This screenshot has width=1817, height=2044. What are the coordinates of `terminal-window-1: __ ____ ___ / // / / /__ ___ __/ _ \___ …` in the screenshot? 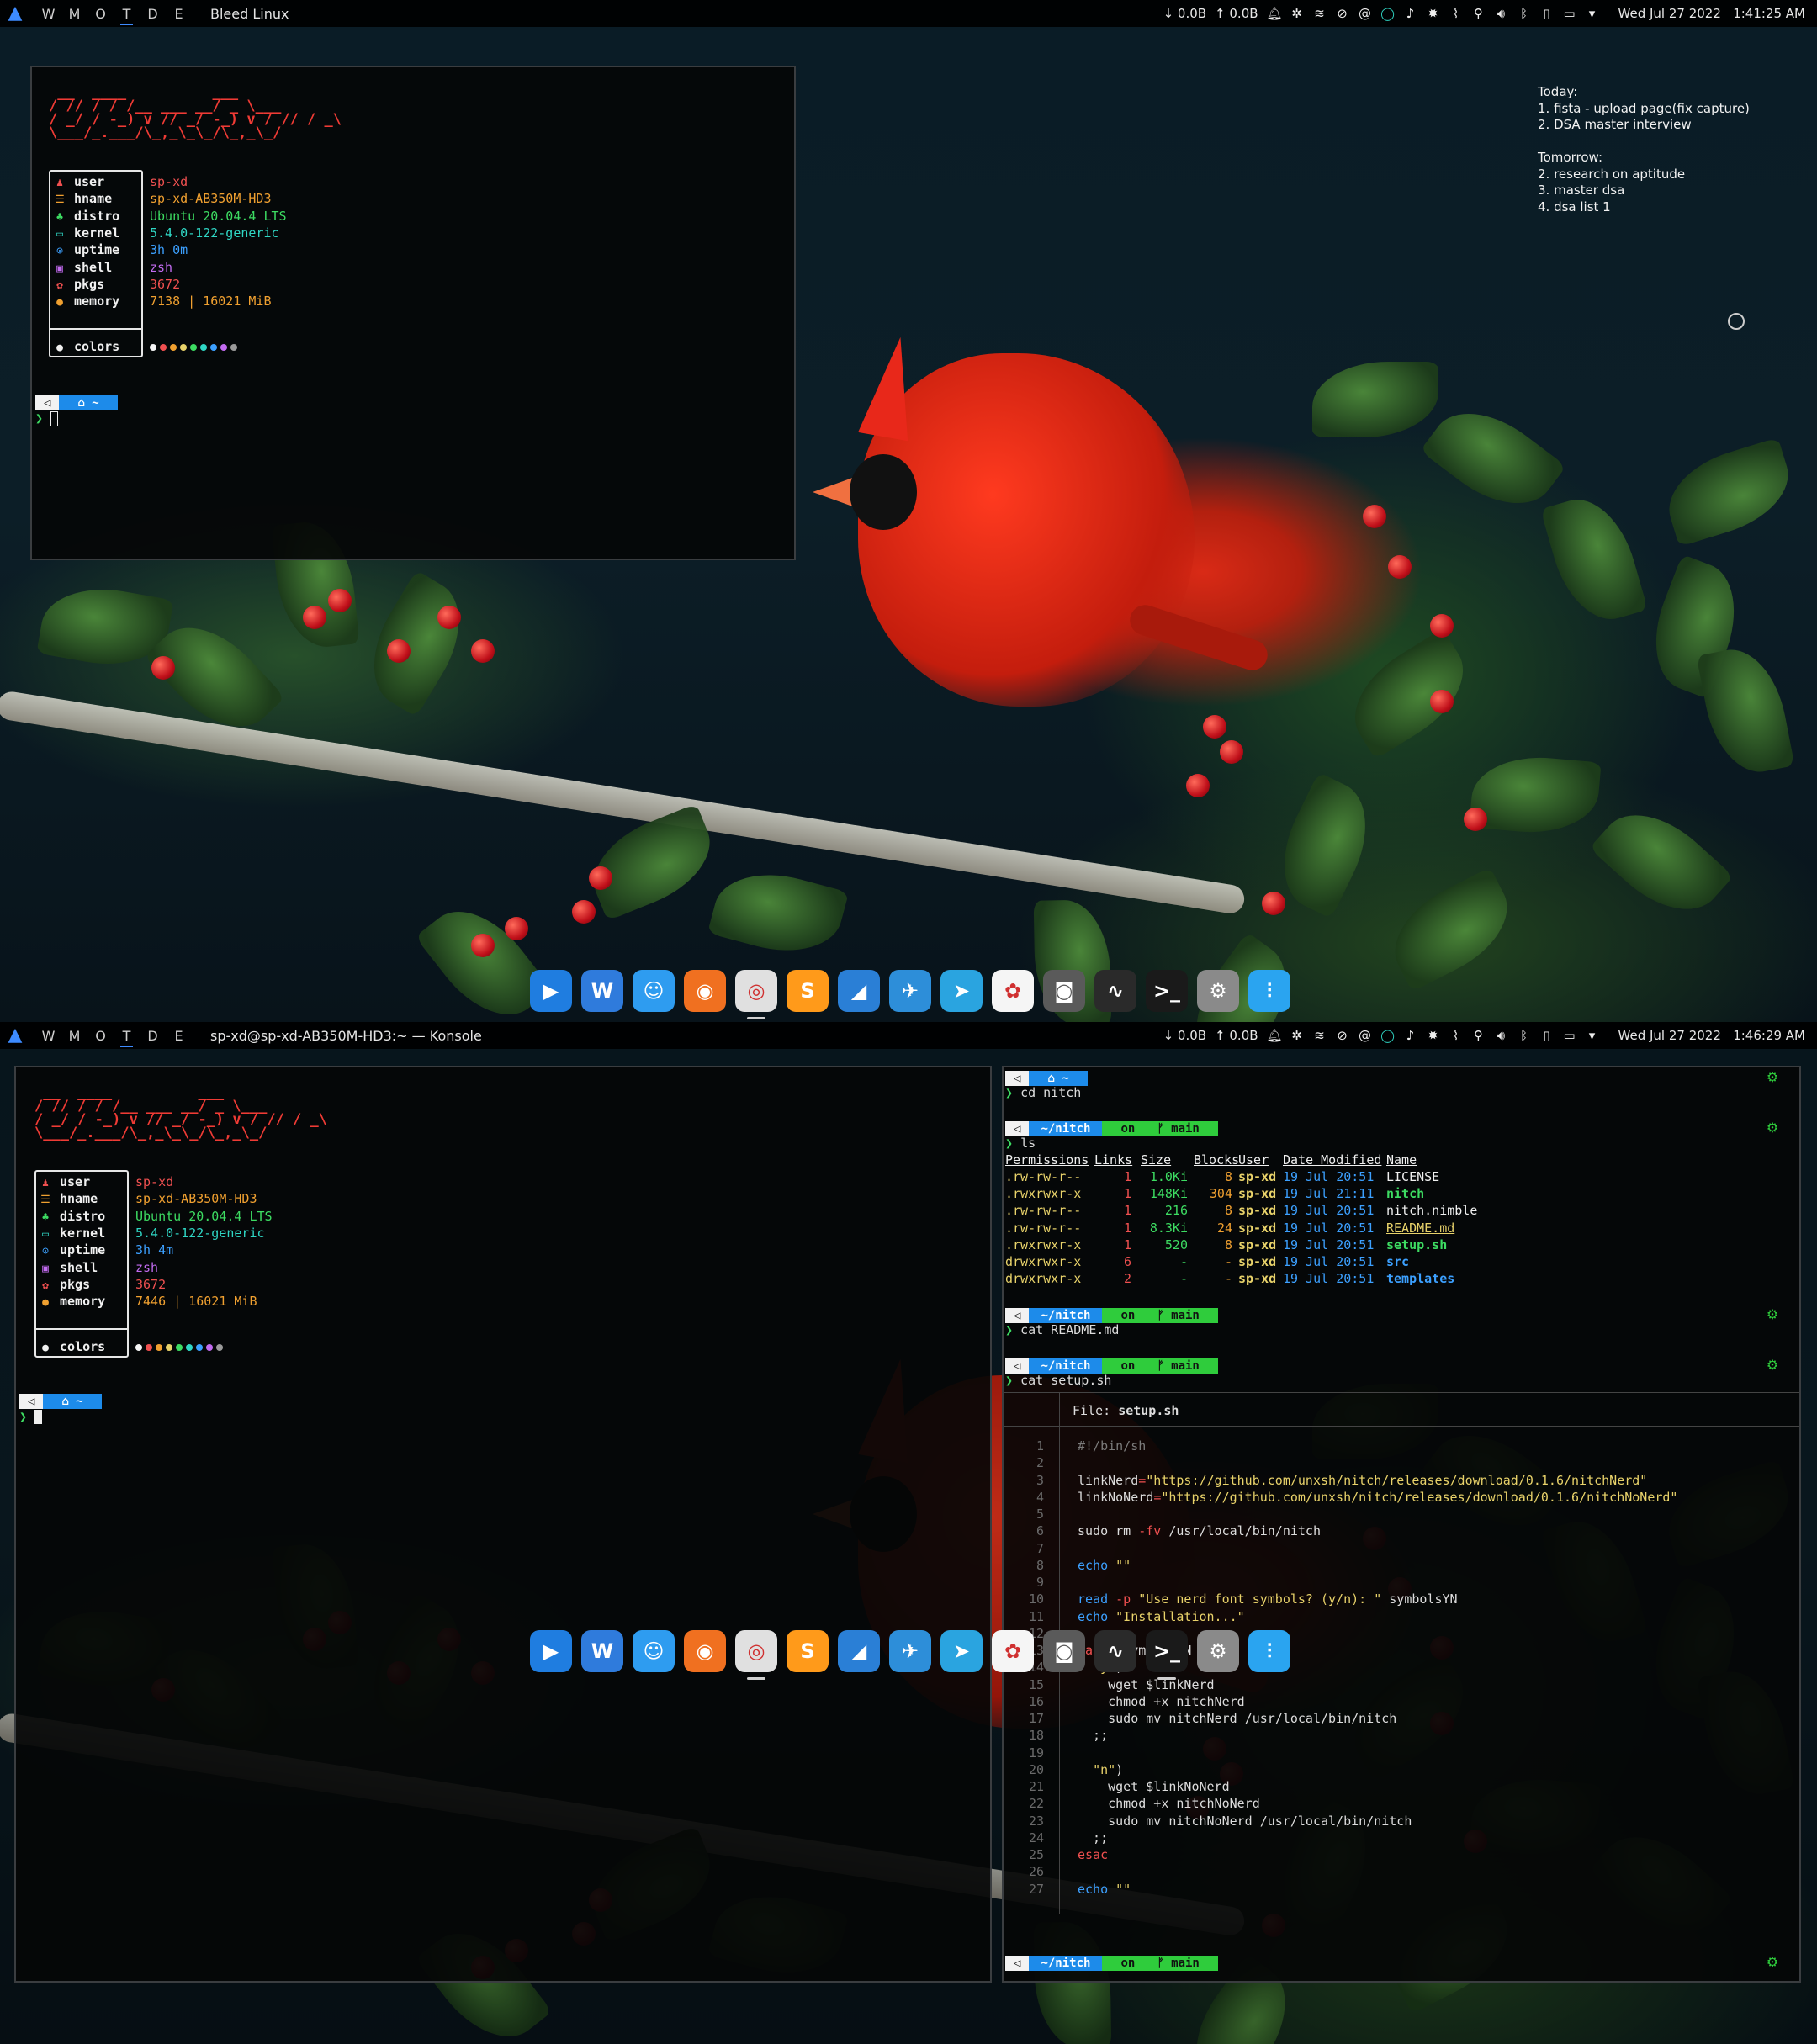 It's located at (413, 313).